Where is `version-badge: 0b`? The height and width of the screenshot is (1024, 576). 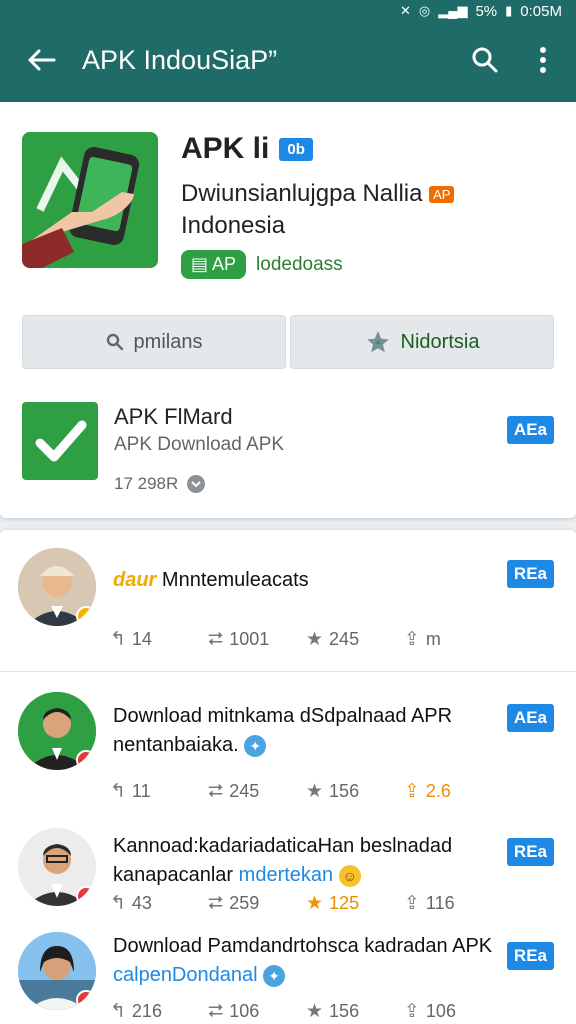 version-badge: 0b is located at coordinates (296, 149).